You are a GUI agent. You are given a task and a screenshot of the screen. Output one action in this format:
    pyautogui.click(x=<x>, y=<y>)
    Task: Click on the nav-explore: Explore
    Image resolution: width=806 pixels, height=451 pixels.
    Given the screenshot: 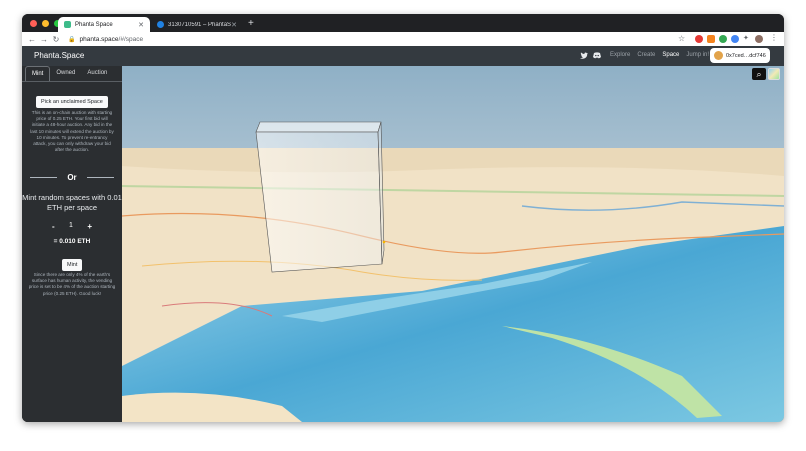 What is the action you would take?
    pyautogui.click(x=620, y=55)
    